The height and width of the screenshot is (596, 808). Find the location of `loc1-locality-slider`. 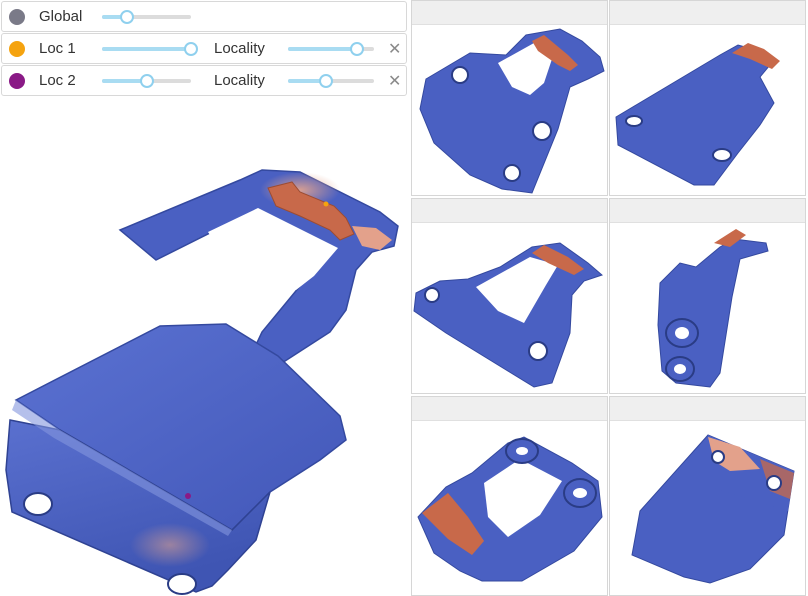

loc1-locality-slider is located at coordinates (331, 49).